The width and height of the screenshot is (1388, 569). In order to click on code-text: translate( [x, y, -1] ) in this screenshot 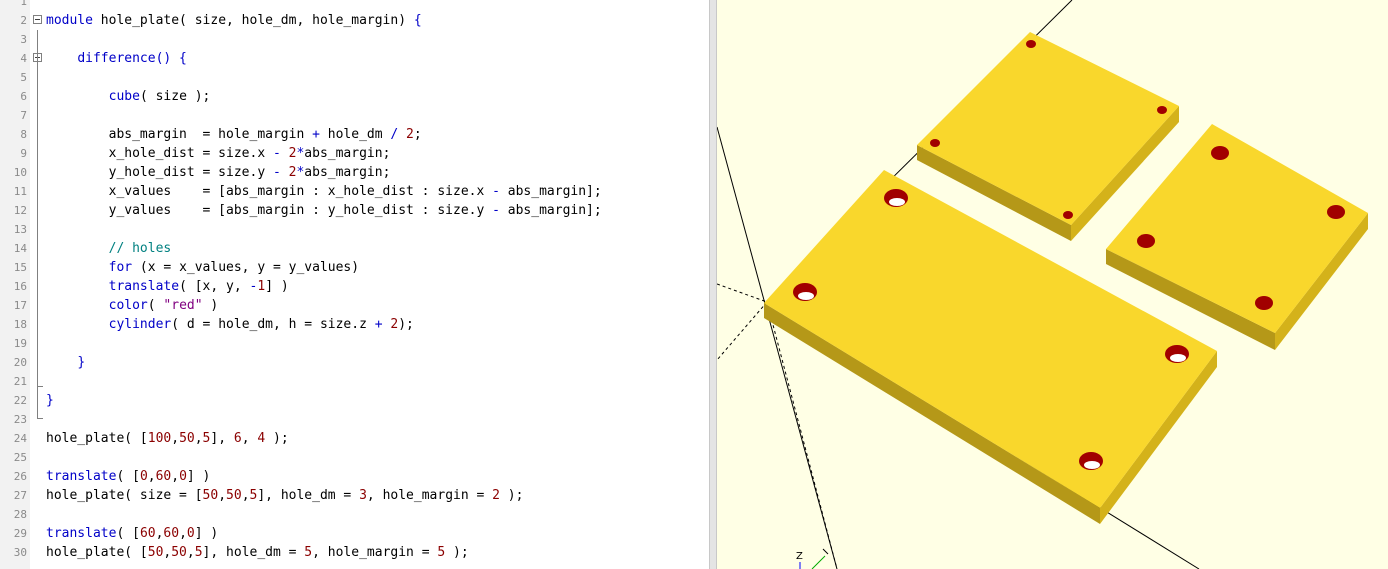, I will do `click(167, 286)`.